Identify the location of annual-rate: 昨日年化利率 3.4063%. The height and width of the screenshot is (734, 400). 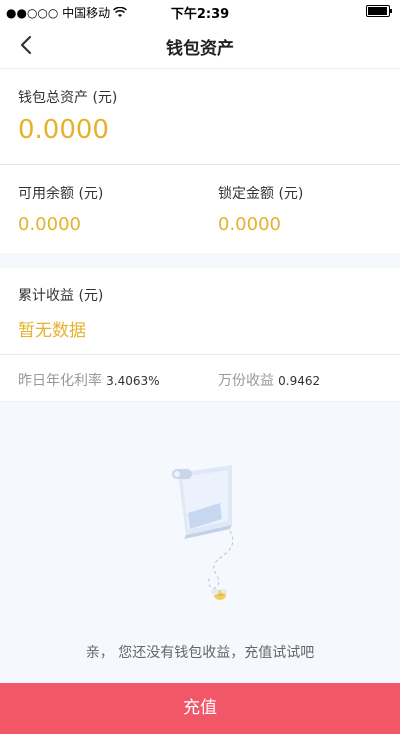
(89, 380).